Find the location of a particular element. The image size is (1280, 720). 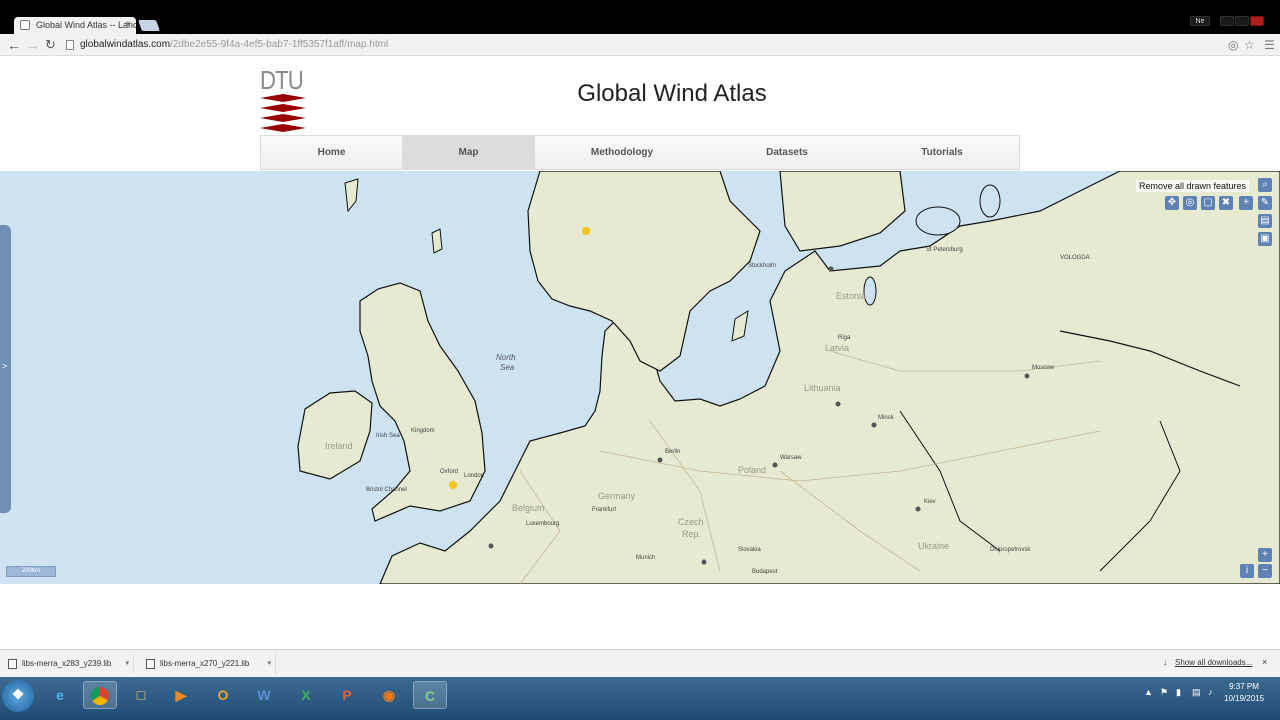

start-button: ❖ is located at coordinates (18, 696).